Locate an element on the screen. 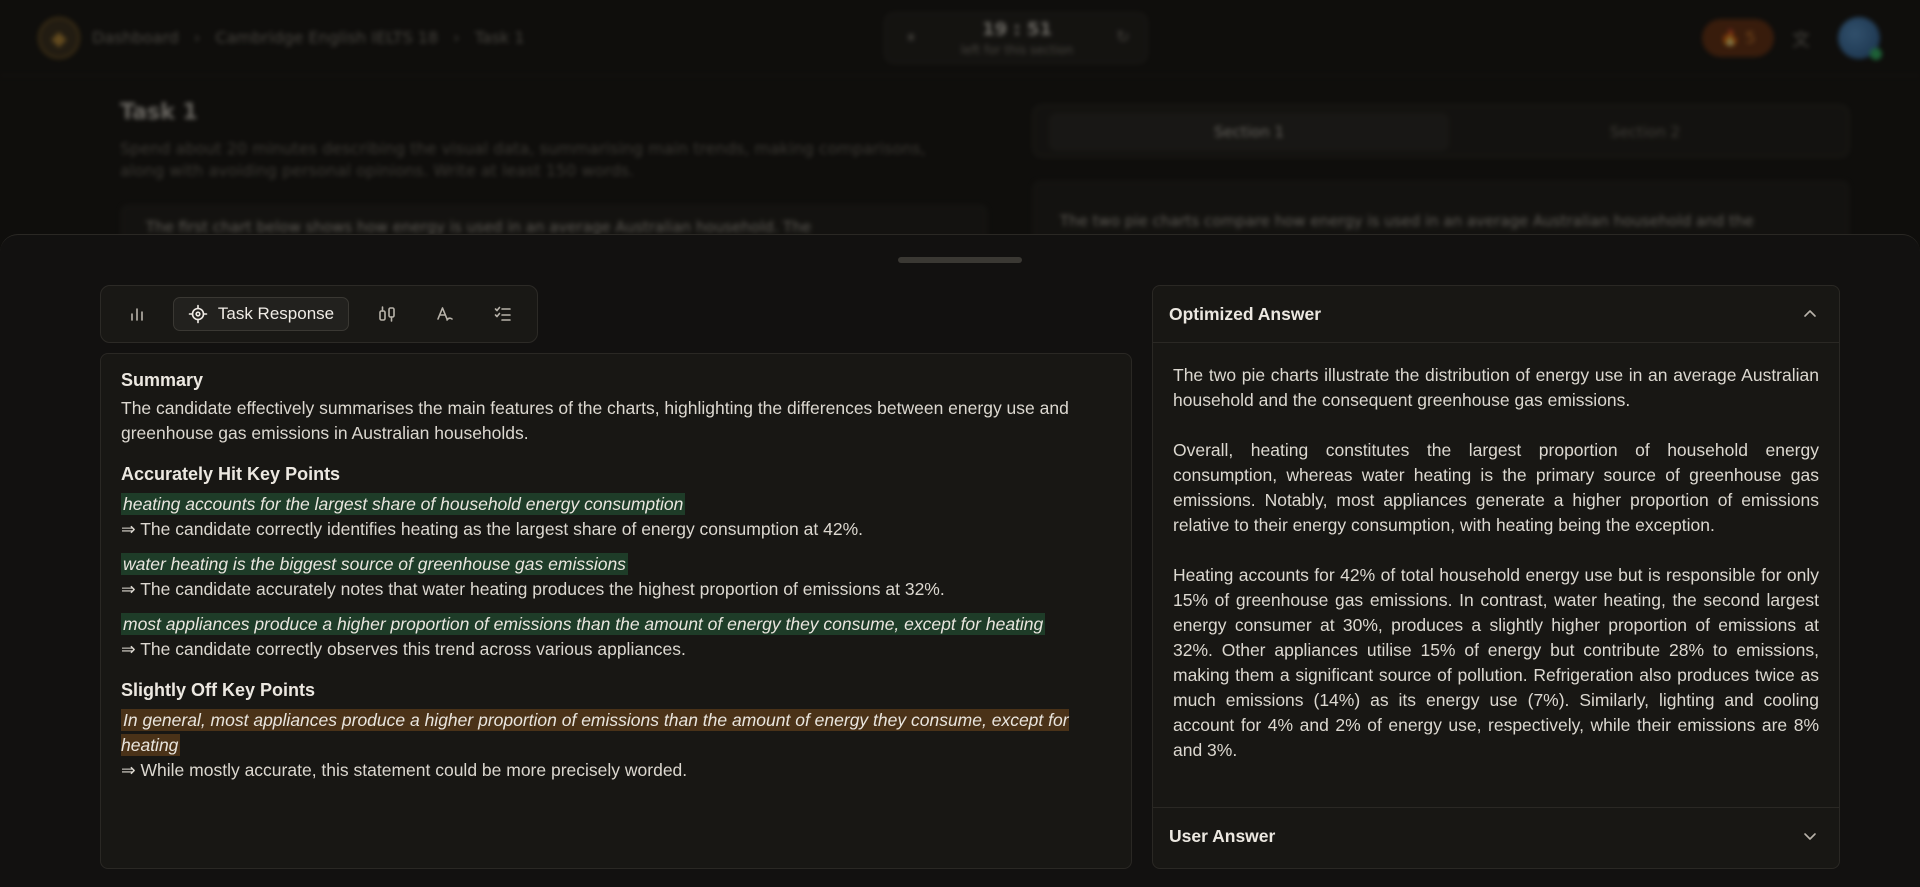  language-icon: 文 is located at coordinates (1801, 39).